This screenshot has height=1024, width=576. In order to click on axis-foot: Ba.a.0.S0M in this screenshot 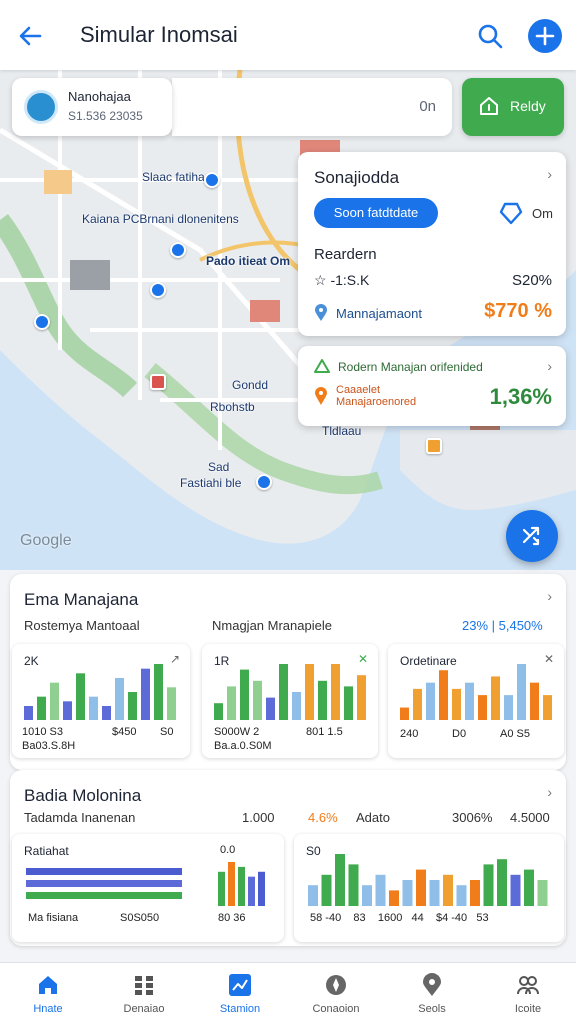, I will do `click(243, 746)`.